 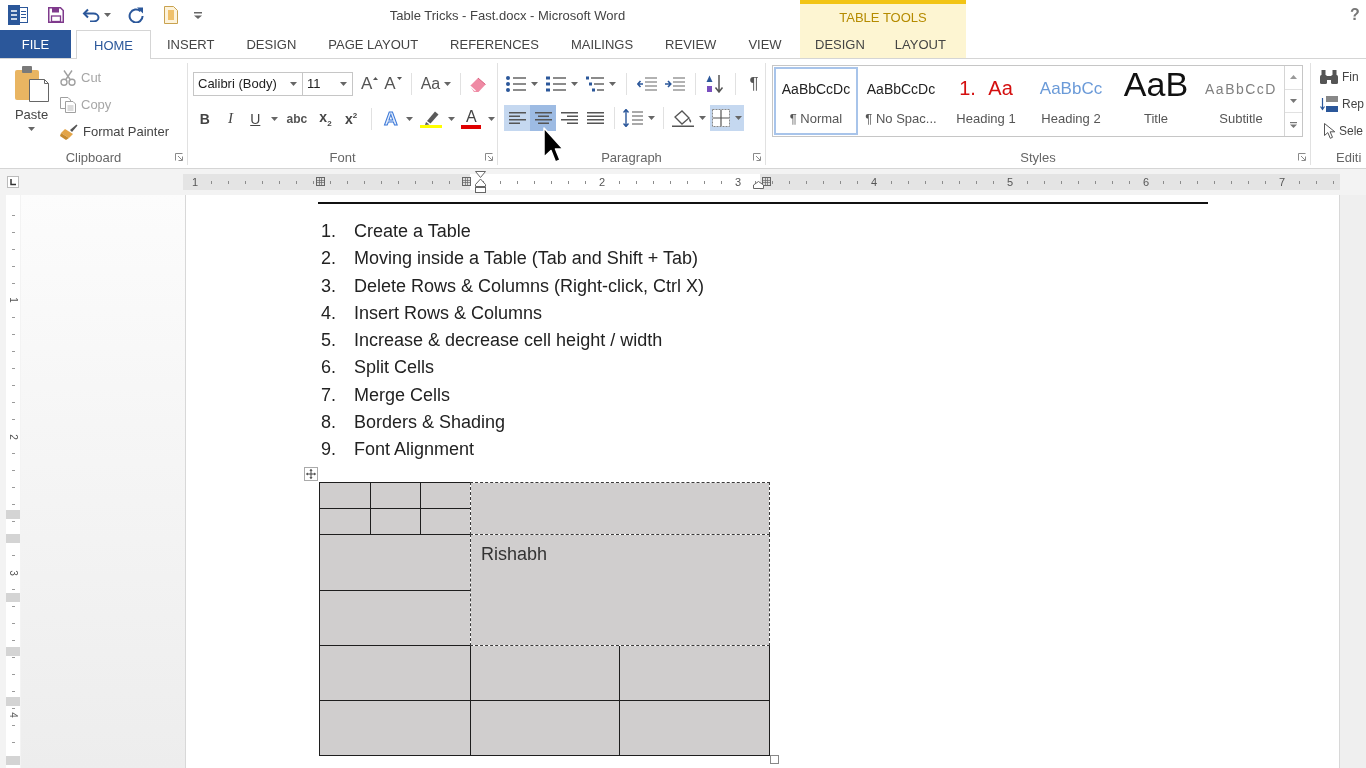 What do you see at coordinates (31, 84) in the screenshot?
I see `clipboard-icon` at bounding box center [31, 84].